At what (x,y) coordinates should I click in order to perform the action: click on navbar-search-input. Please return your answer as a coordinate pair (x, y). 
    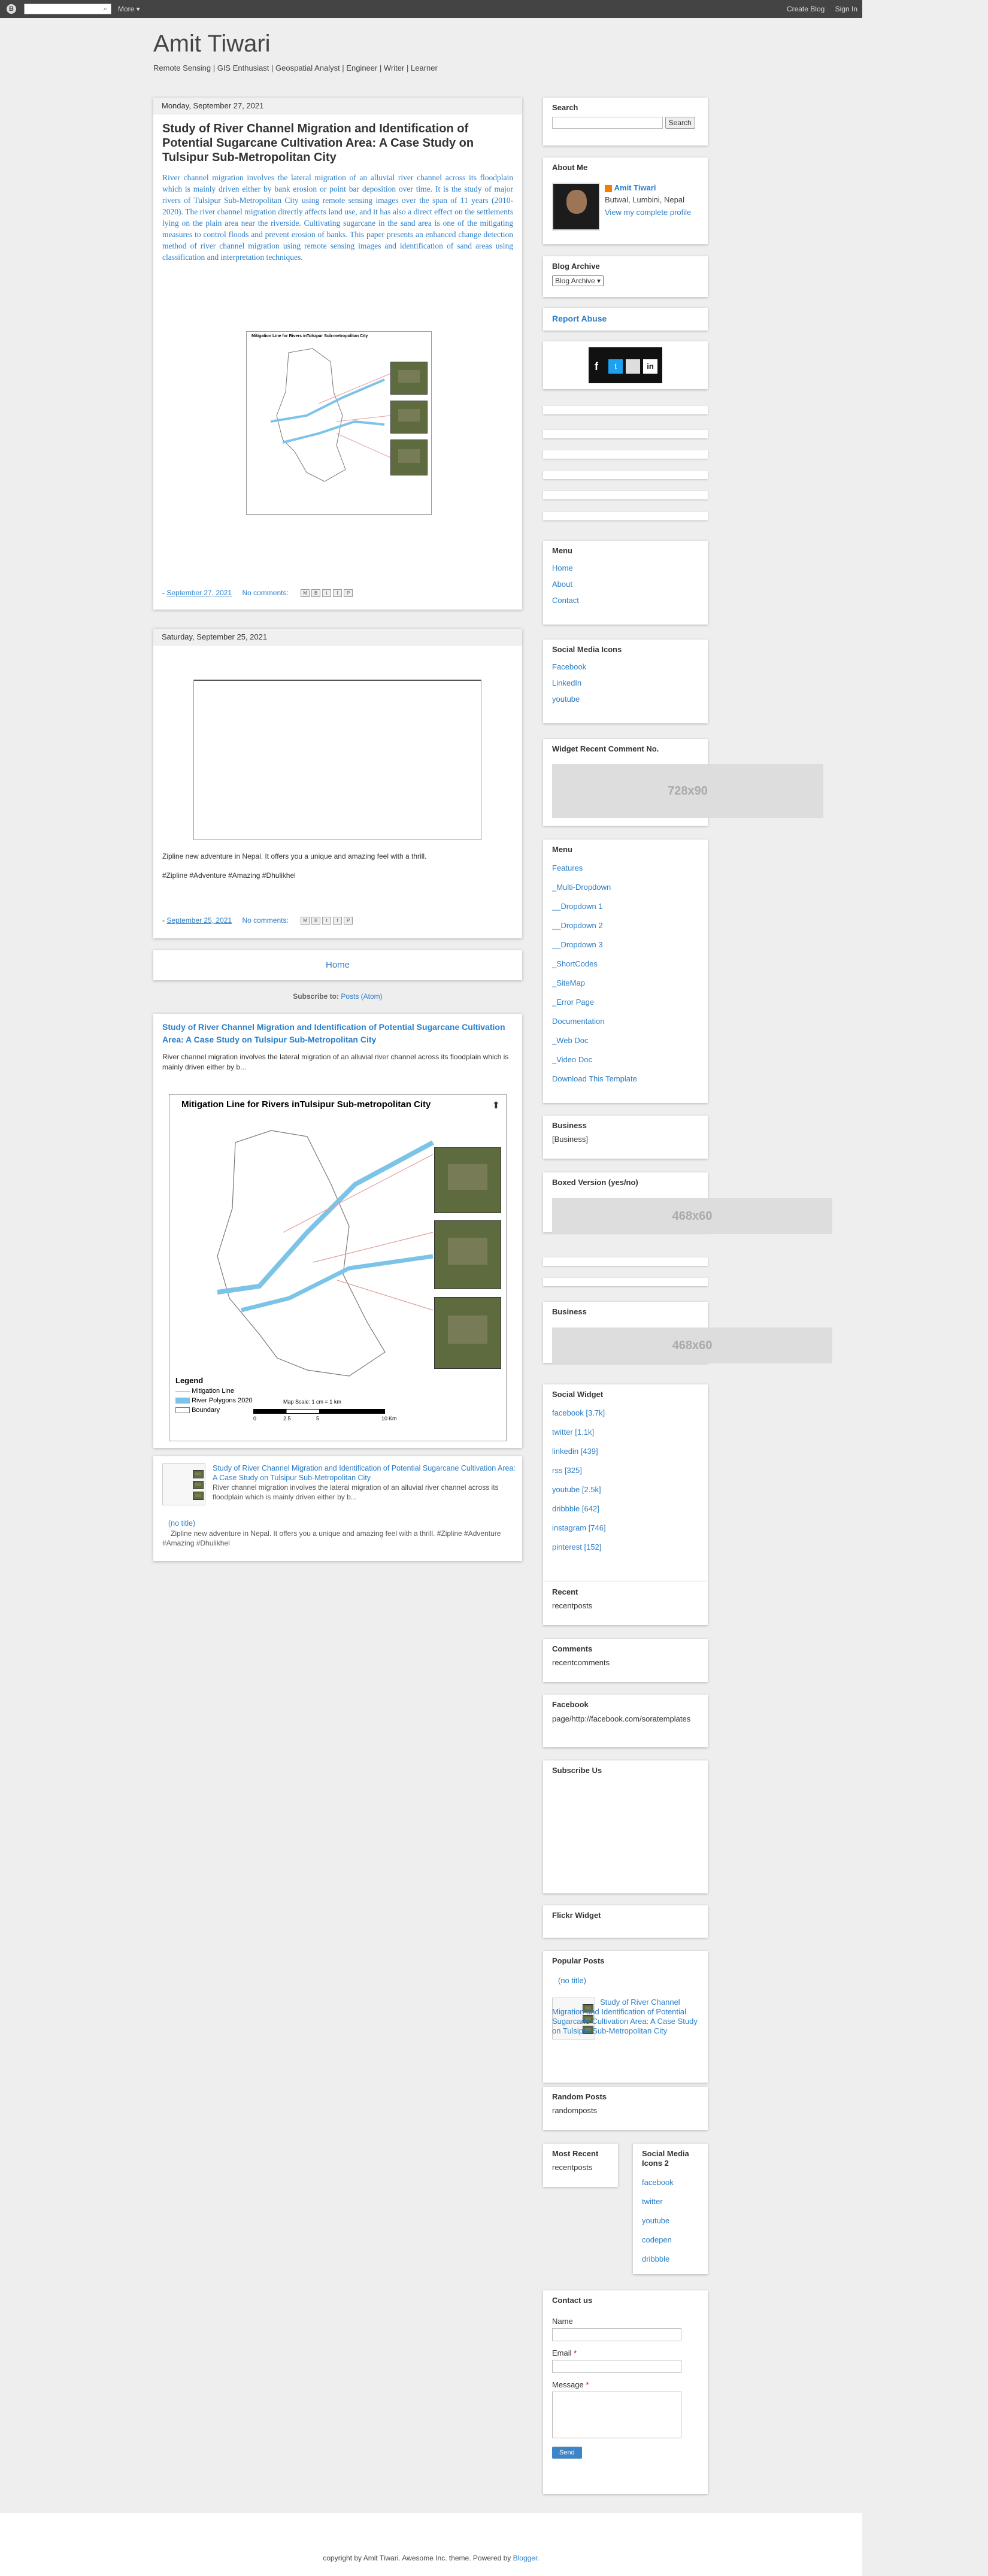
    Looking at the image, I should click on (67, 9).